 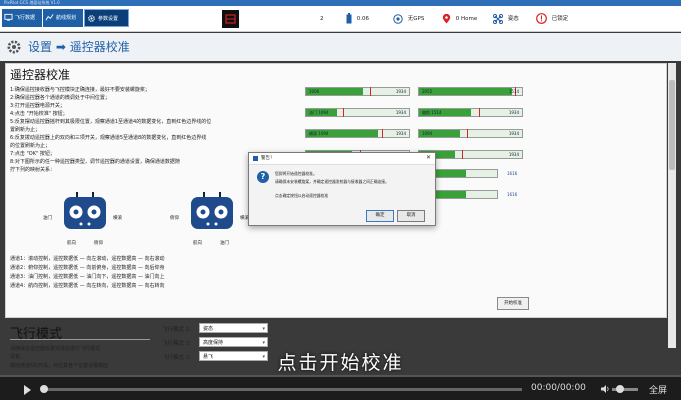 What do you see at coordinates (30, 146) in the screenshot?
I see `instruction-line: 的位置刷新为止；` at bounding box center [30, 146].